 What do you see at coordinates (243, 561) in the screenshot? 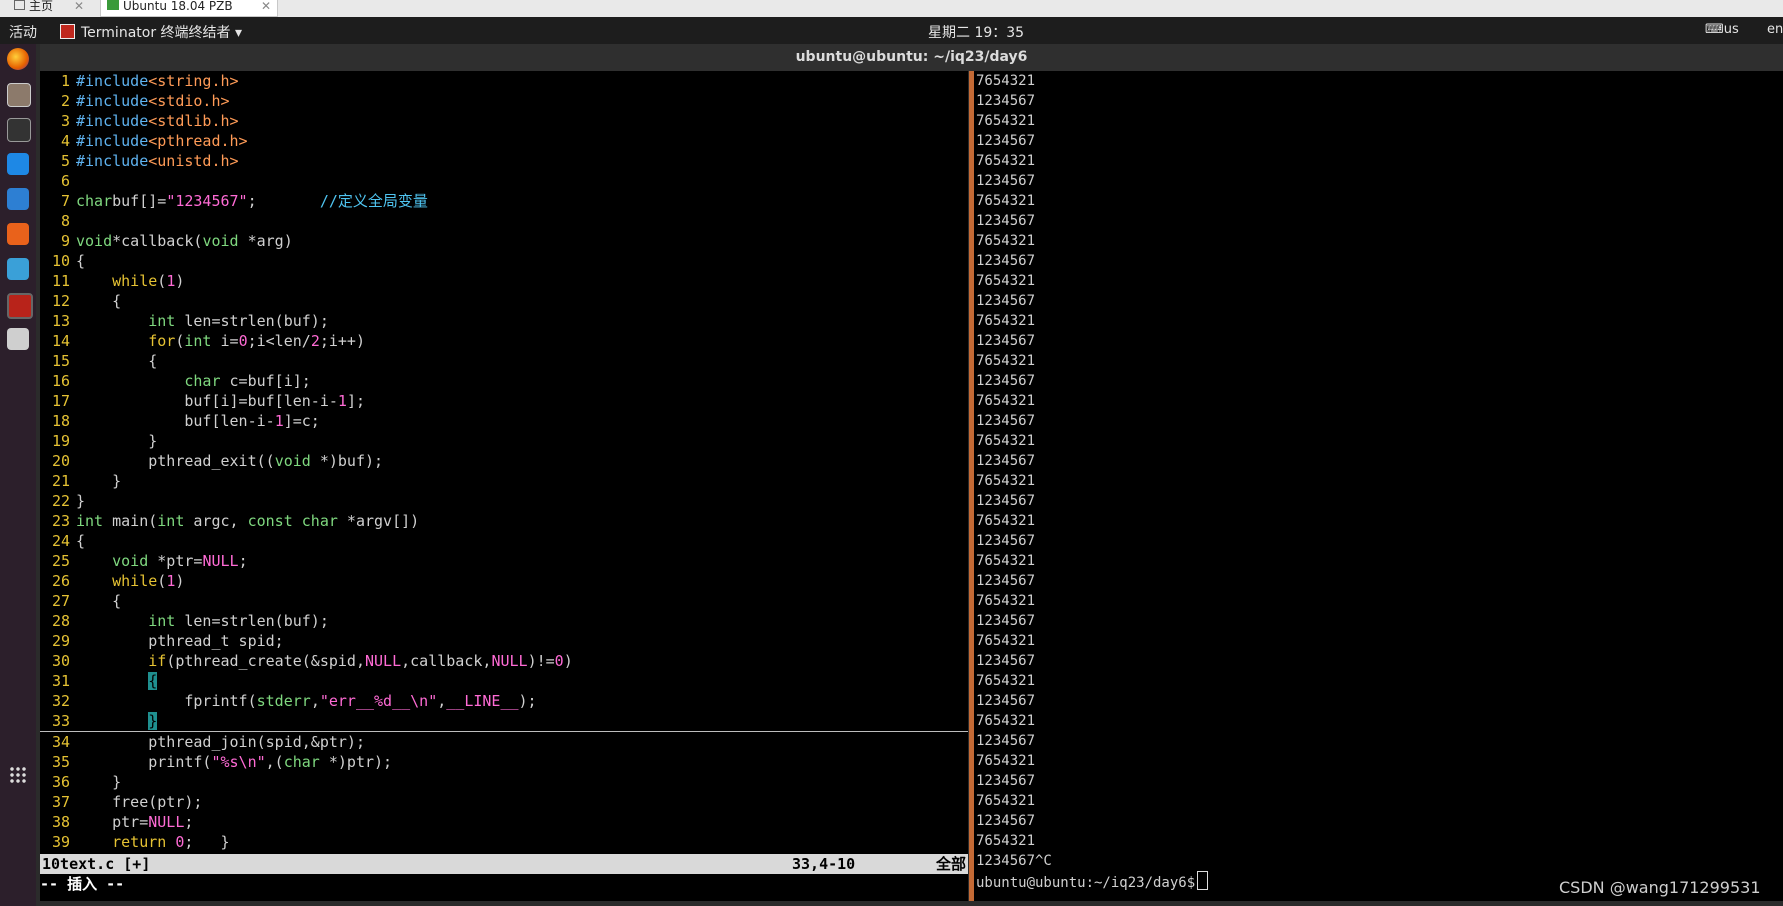
I see `code-token: ;` at bounding box center [243, 561].